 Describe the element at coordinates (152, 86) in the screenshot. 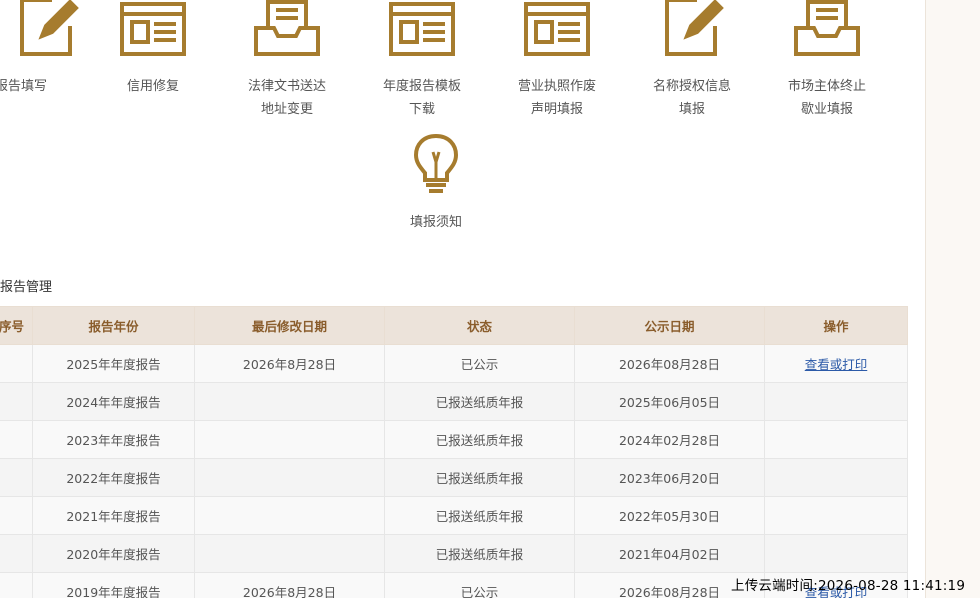

I see `tile-label: 信用修复` at that location.